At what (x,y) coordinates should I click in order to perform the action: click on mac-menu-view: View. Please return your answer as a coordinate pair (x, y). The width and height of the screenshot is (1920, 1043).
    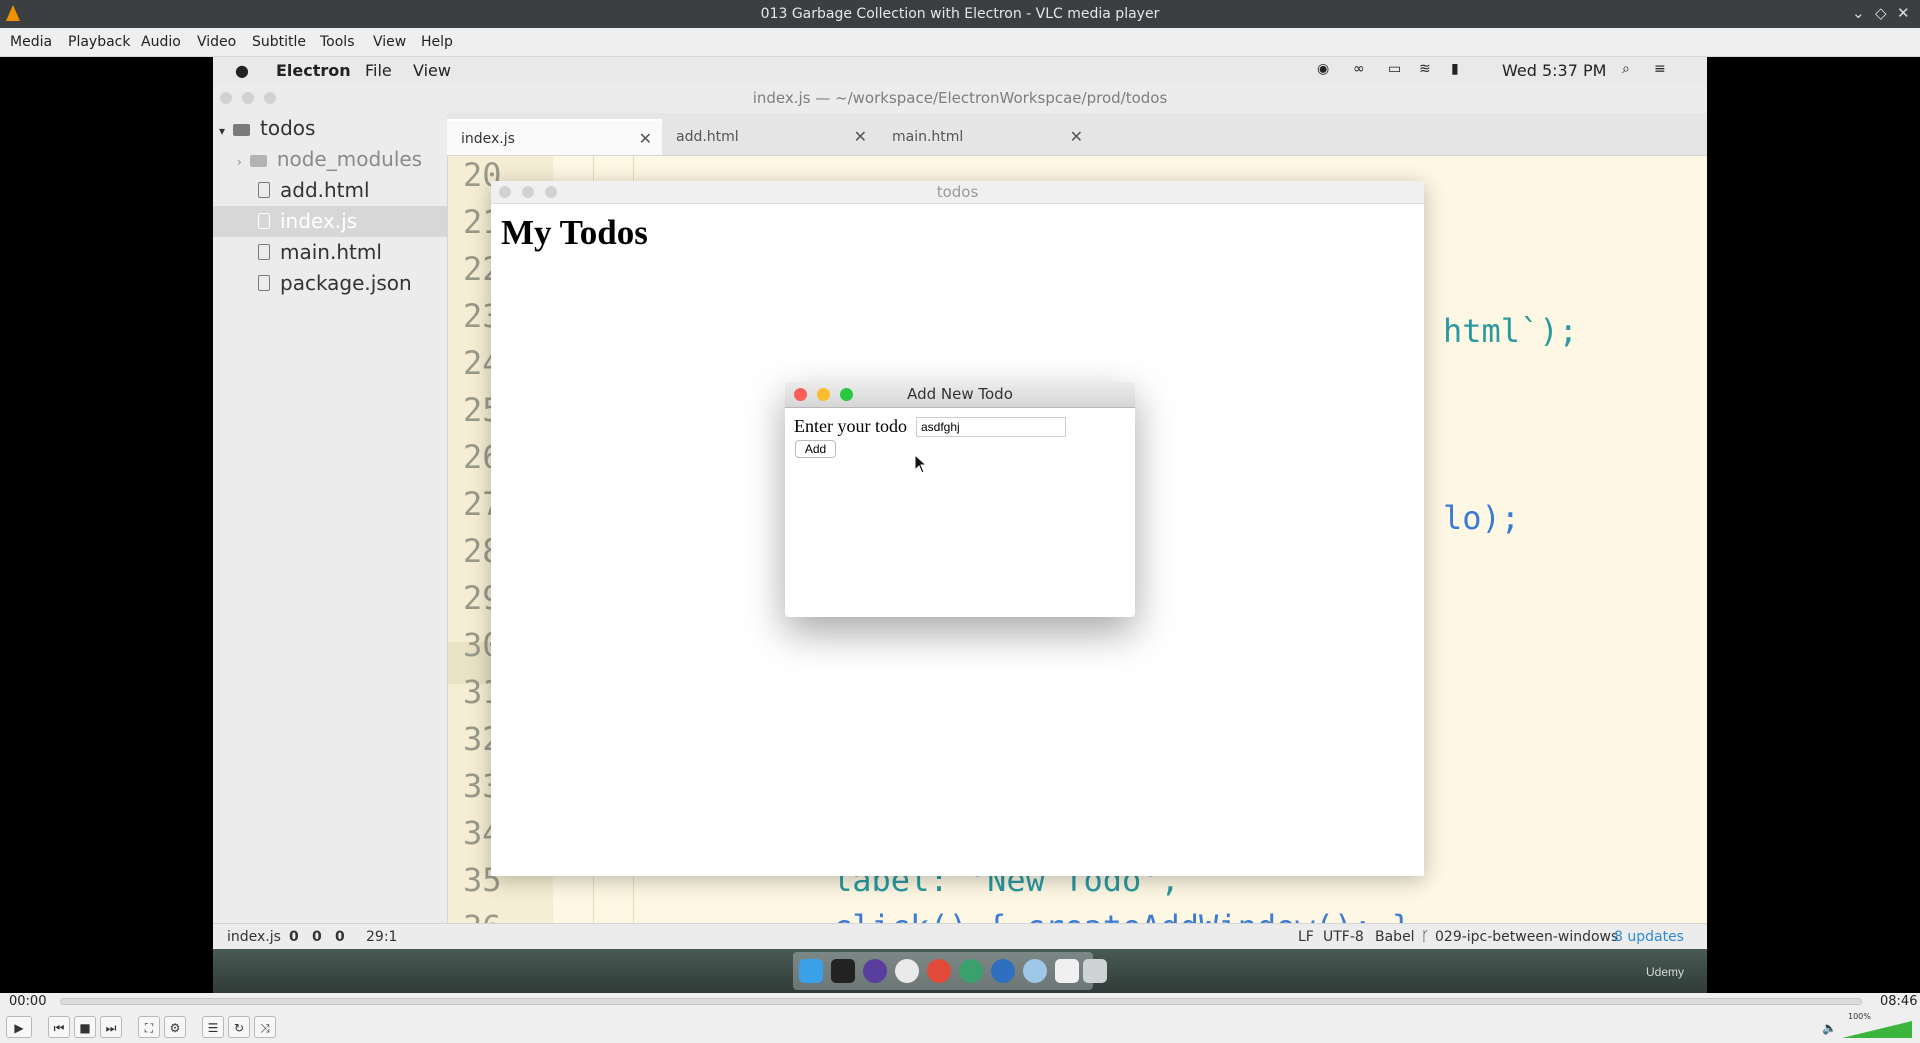
    Looking at the image, I should click on (432, 70).